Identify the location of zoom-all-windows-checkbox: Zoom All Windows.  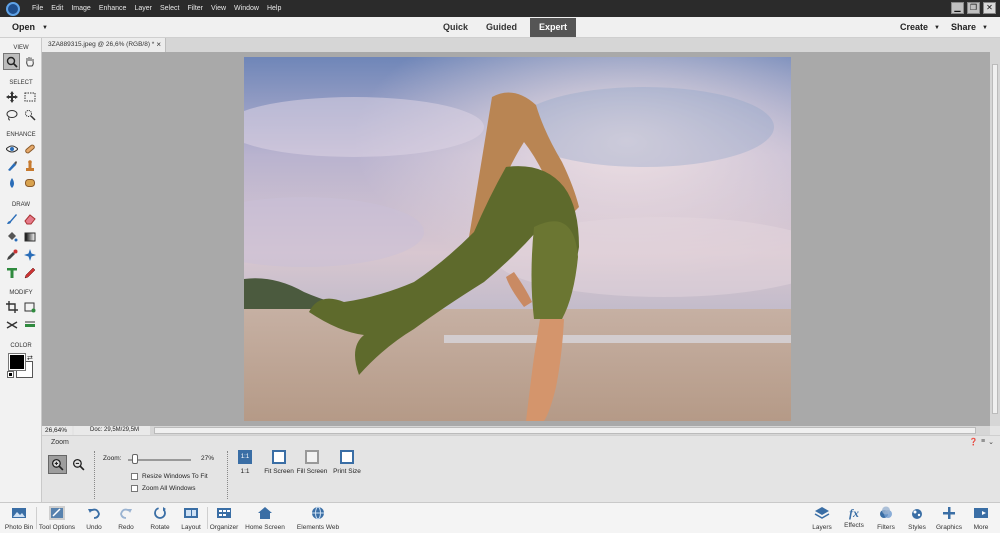
(163, 488).